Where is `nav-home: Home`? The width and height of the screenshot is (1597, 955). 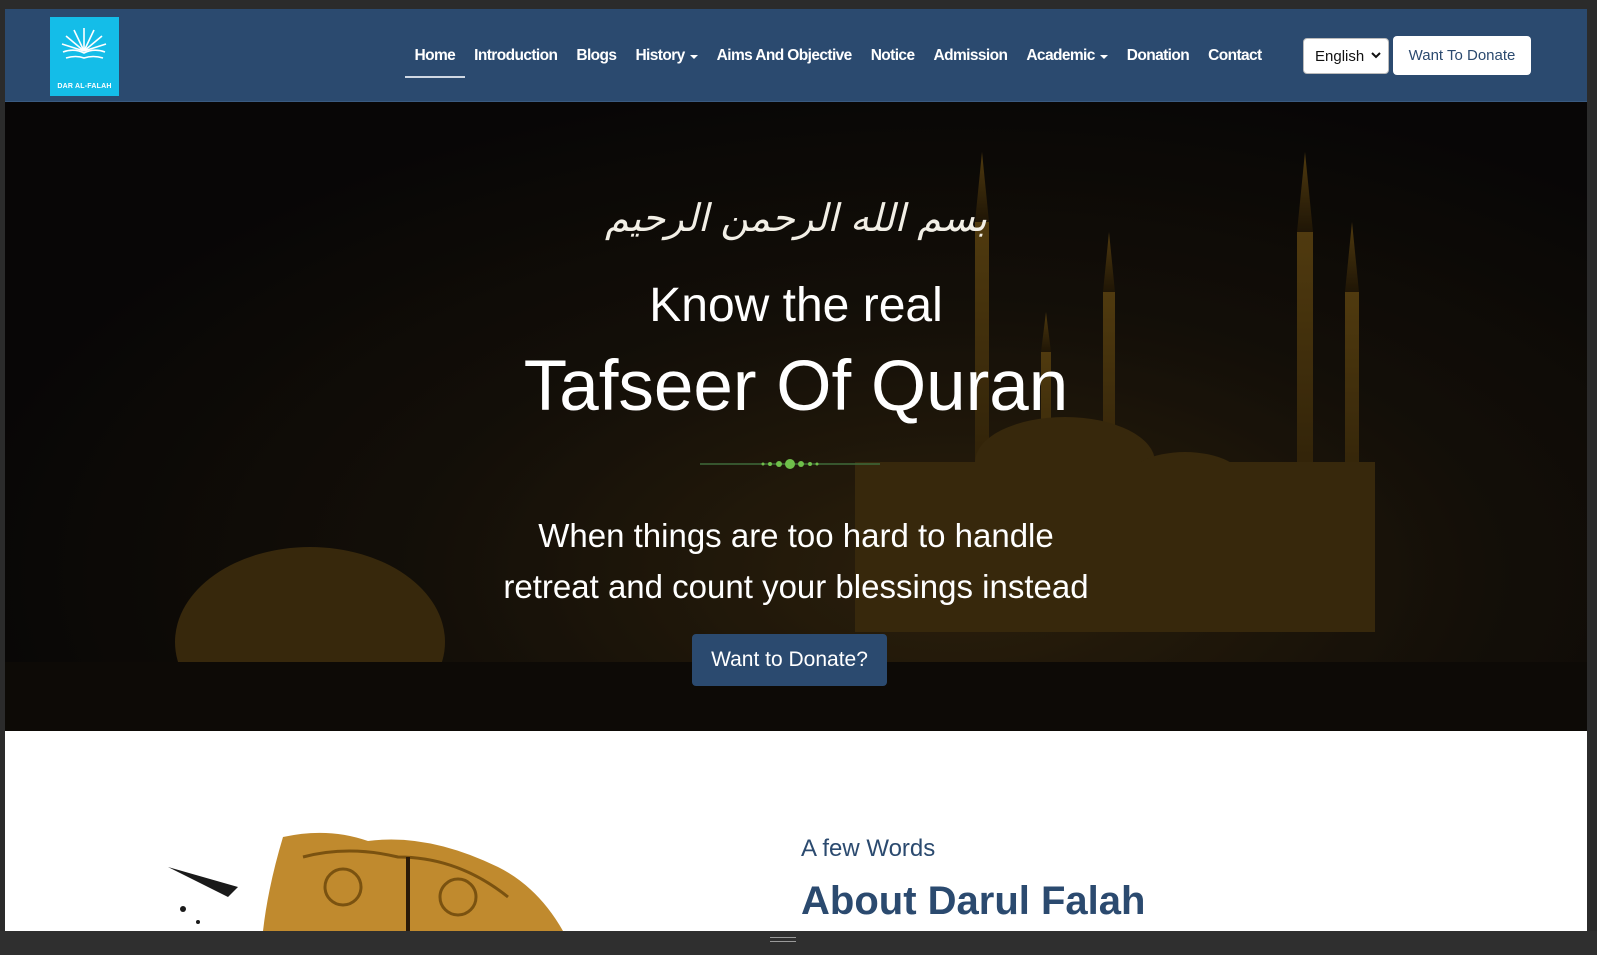
nav-home: Home is located at coordinates (435, 55).